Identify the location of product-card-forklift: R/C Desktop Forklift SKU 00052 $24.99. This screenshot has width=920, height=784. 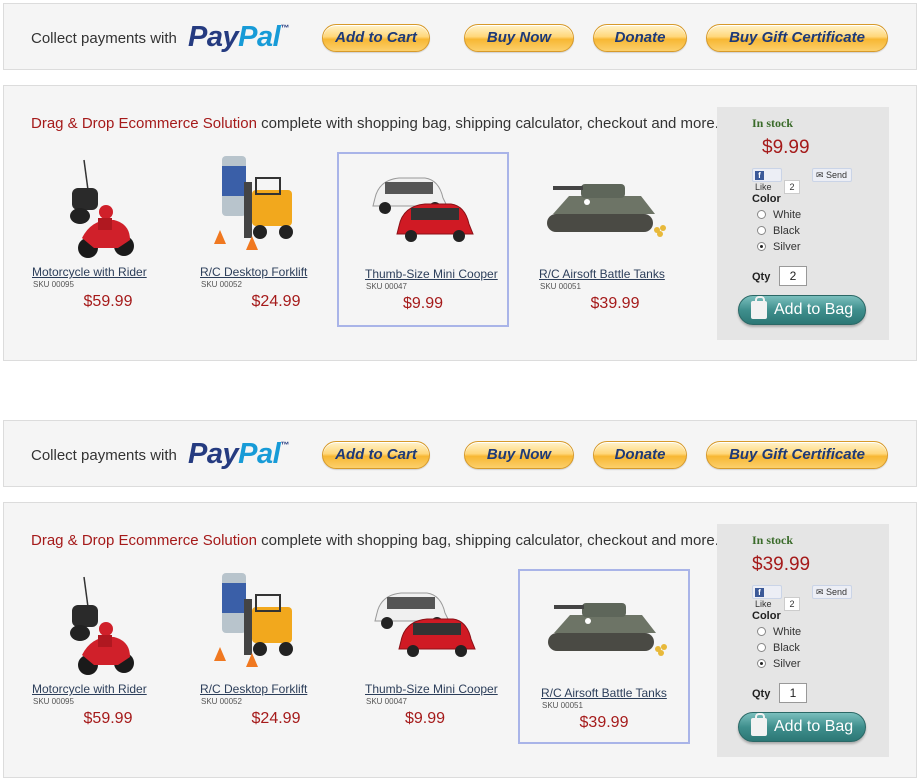
(276, 656).